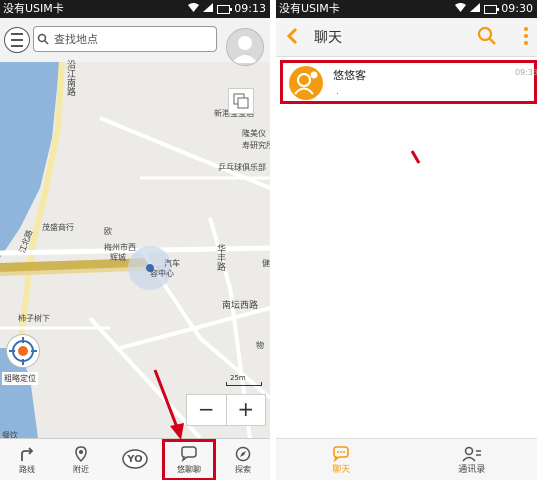 The image size is (537, 480). I want to click on compass-icon, so click(243, 453).